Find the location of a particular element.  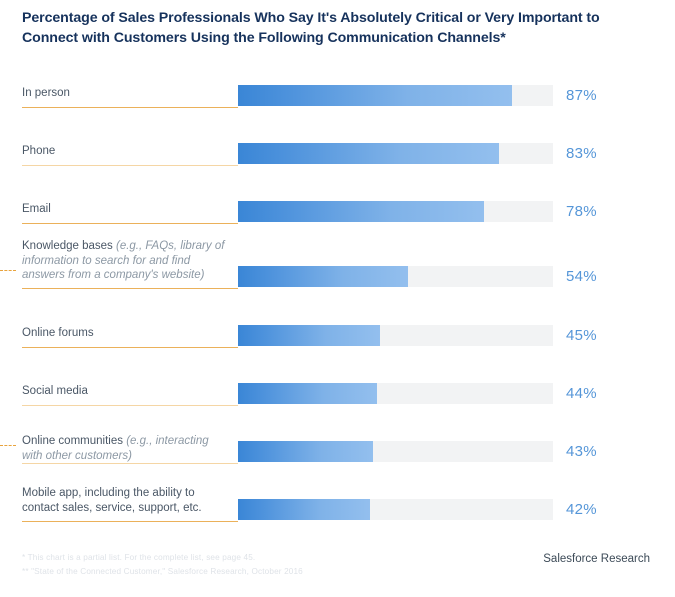

bar-value-label: 42% is located at coordinates (581, 509).